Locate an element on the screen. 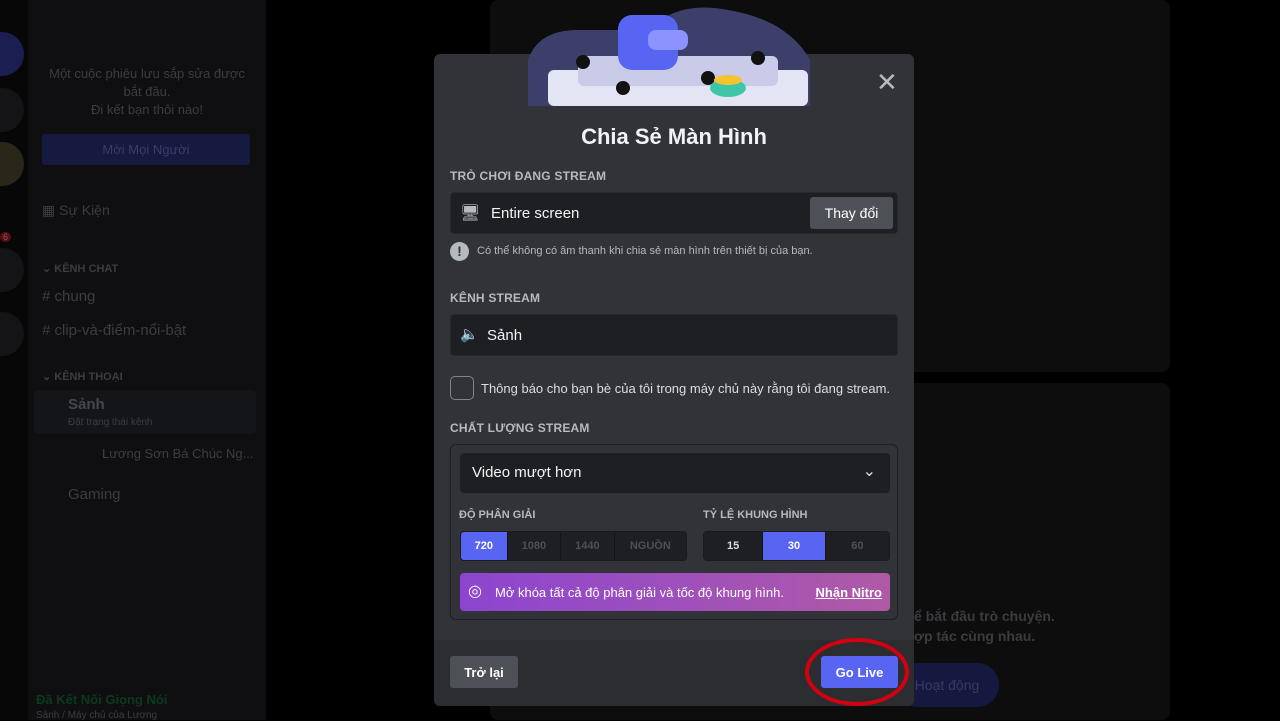  source-value: Entire screen is located at coordinates (535, 213).